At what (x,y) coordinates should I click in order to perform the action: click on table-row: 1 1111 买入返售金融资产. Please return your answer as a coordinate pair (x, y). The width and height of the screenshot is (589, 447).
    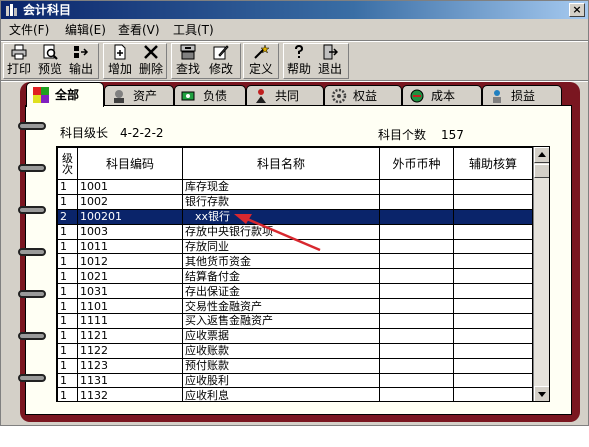
    Looking at the image, I should click on (295, 321).